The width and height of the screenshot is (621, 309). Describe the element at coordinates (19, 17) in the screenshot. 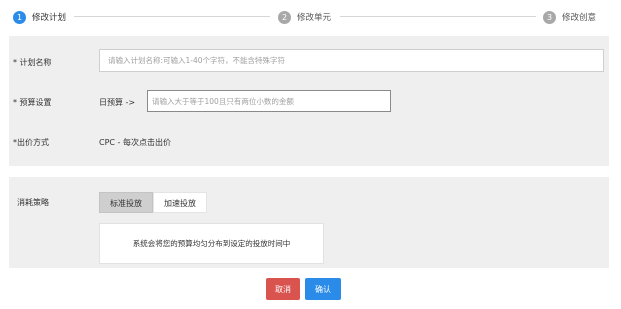

I see `step-number: 1` at that location.